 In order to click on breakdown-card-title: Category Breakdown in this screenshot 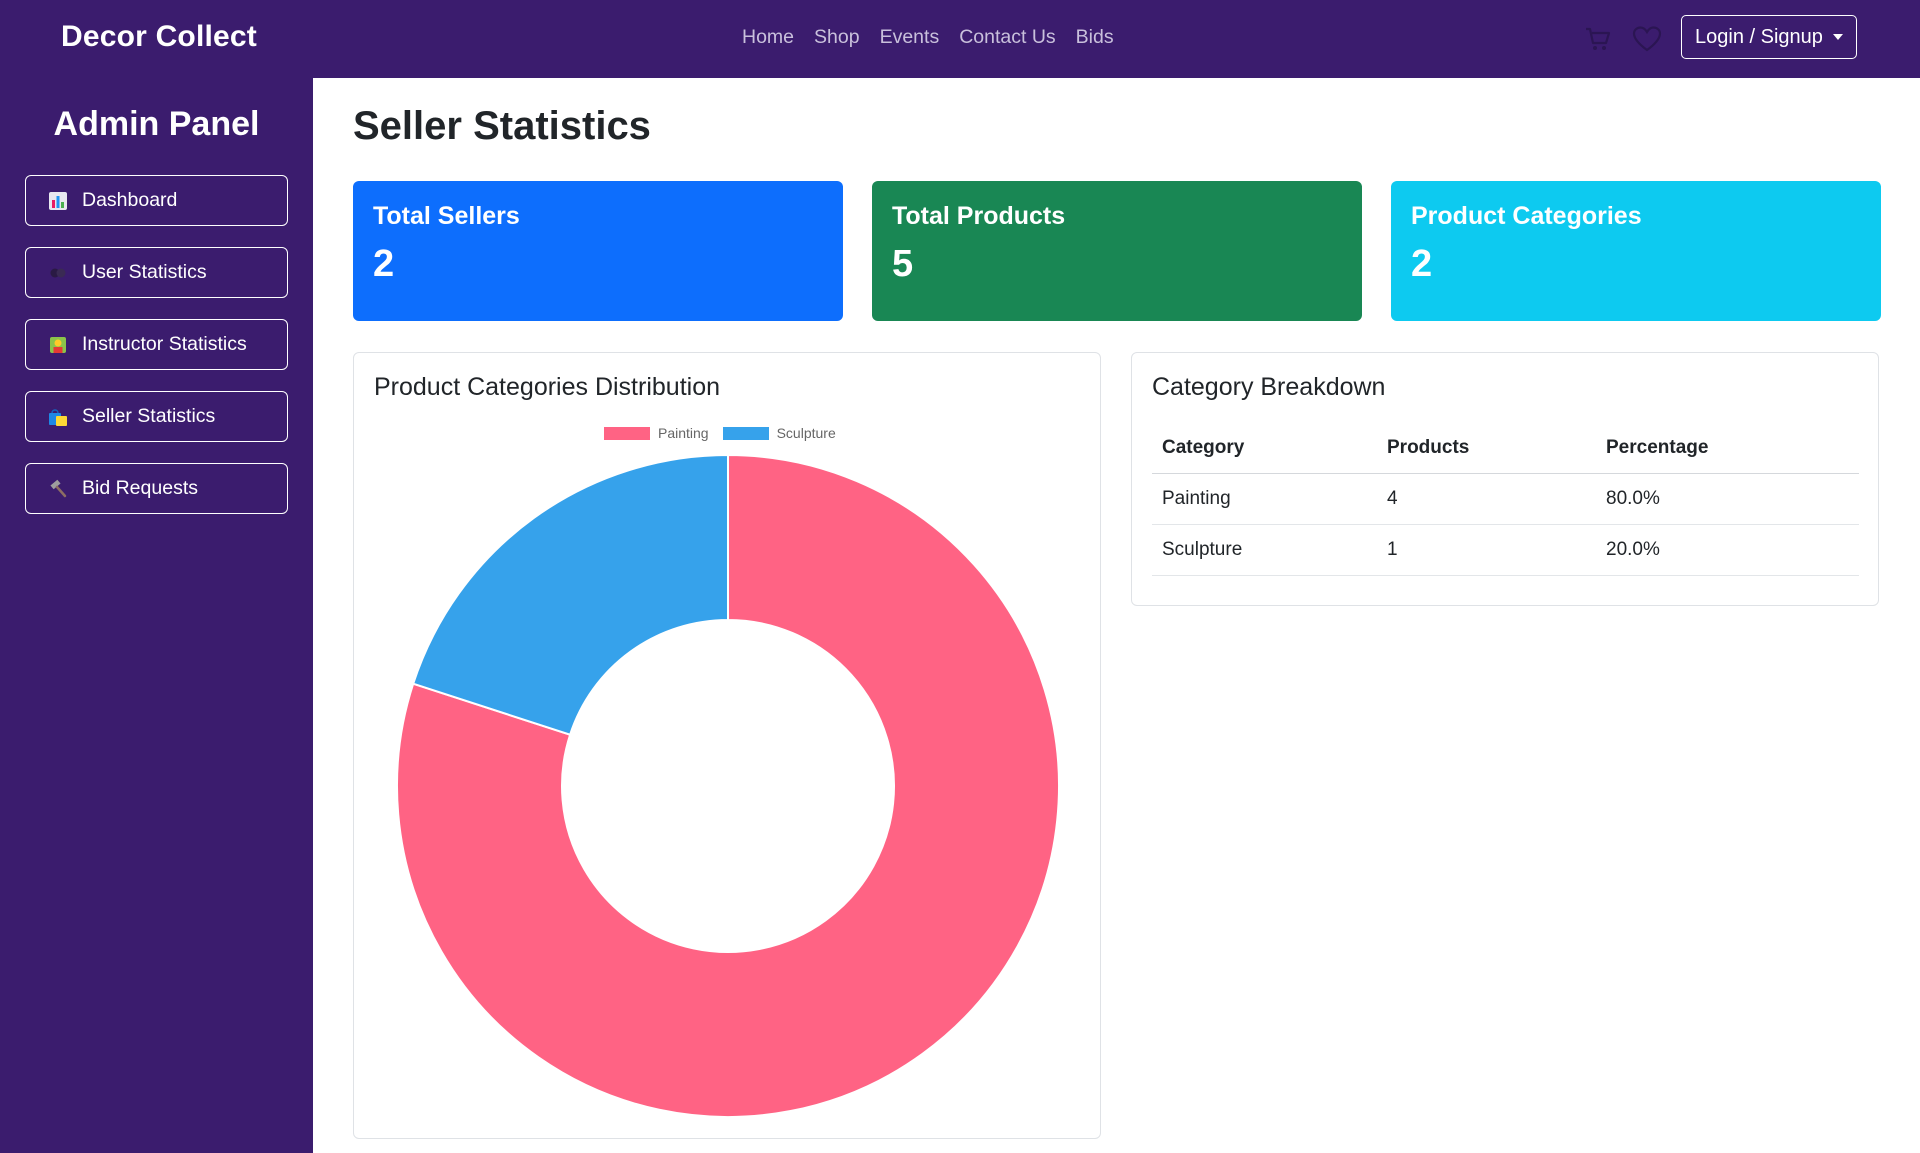, I will do `click(1269, 387)`.